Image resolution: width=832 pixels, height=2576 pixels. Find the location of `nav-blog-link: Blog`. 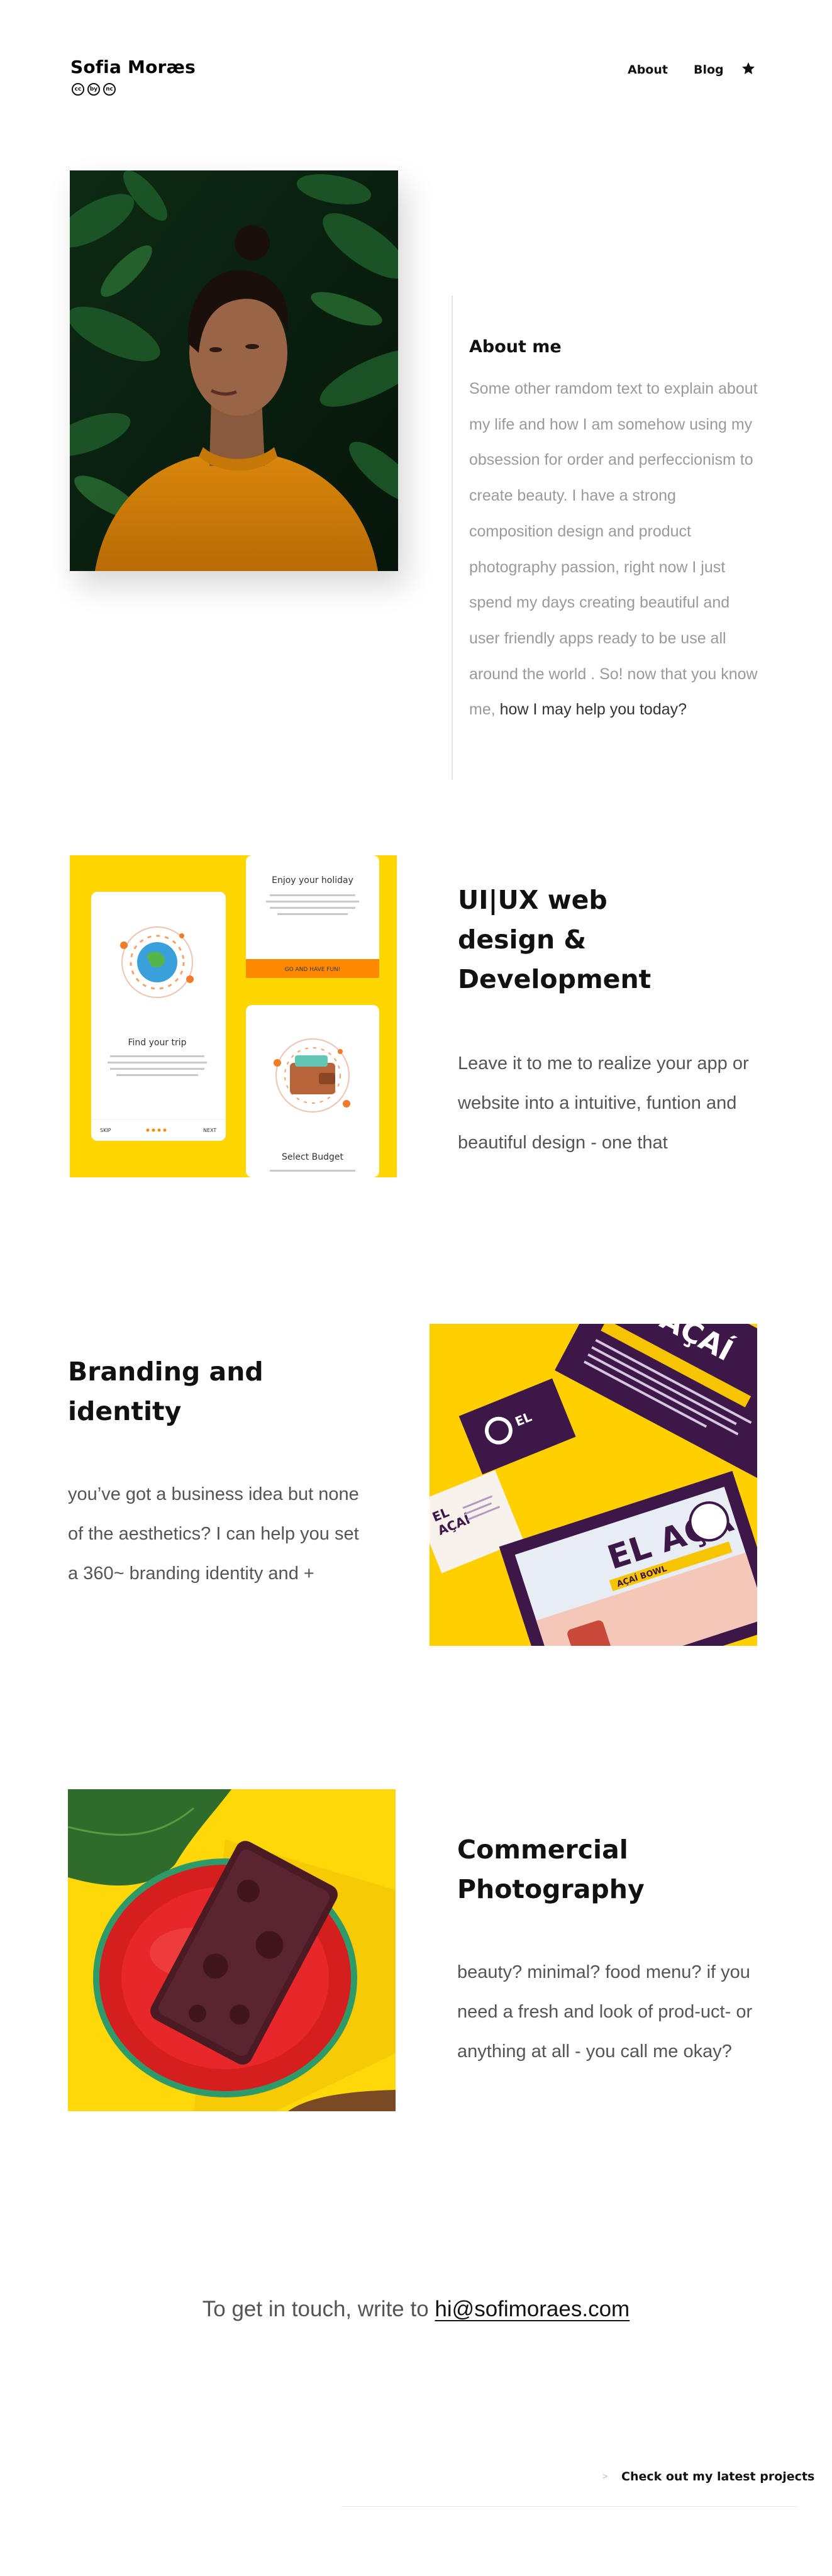

nav-blog-link: Blog is located at coordinates (709, 70).